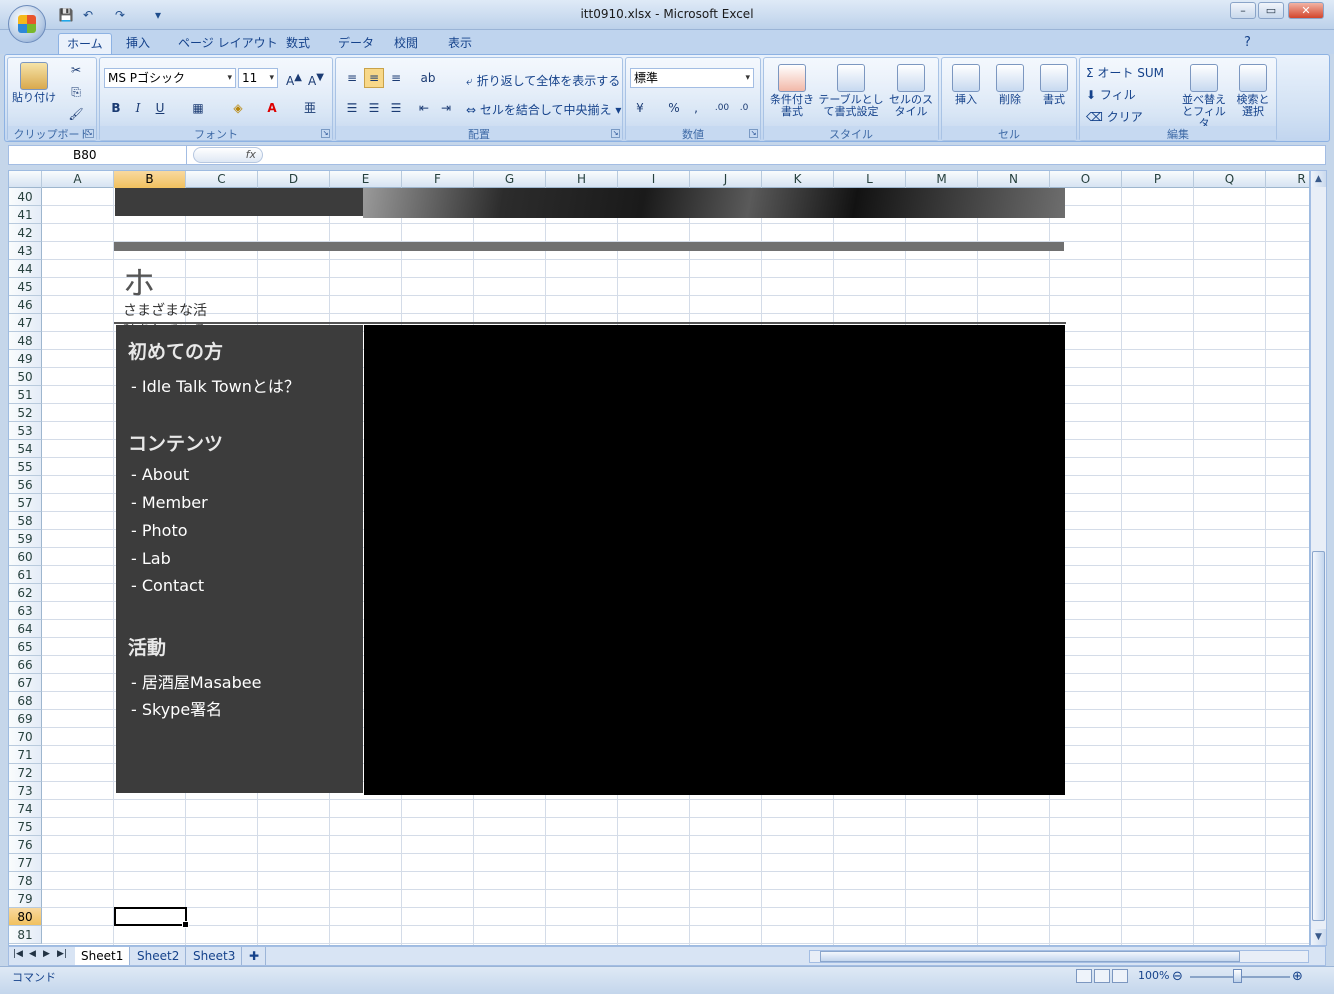 Image resolution: width=1334 pixels, height=994 pixels. I want to click on row-header-80: 80, so click(25, 917).